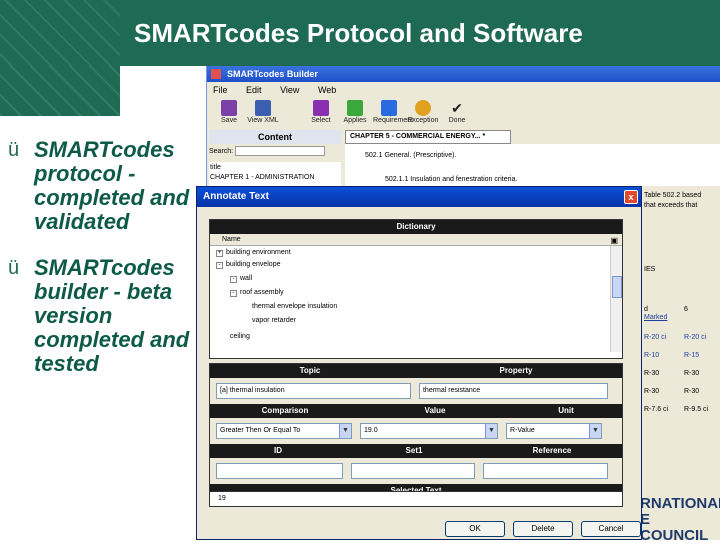 The height and width of the screenshot is (544, 720). I want to click on property-header: Property, so click(516, 370).